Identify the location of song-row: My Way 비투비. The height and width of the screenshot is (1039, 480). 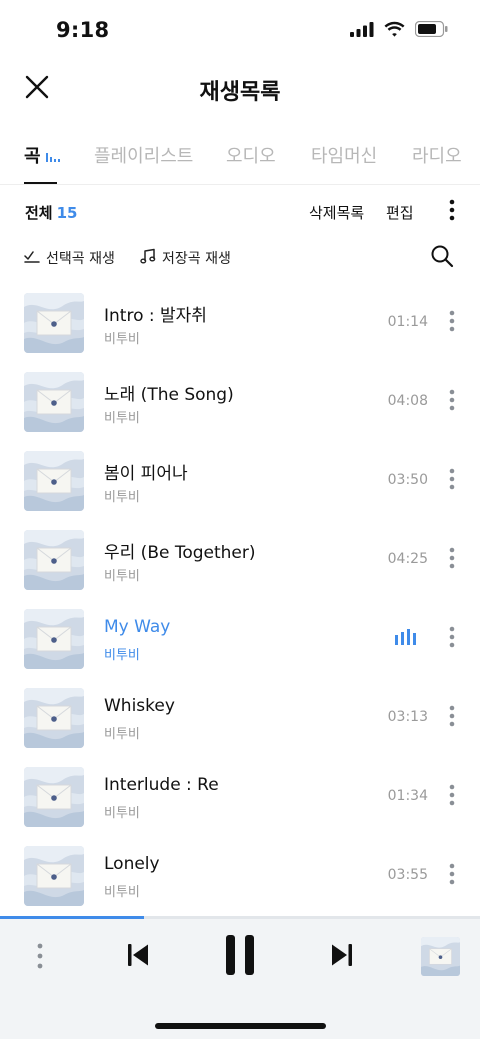
(240, 638).